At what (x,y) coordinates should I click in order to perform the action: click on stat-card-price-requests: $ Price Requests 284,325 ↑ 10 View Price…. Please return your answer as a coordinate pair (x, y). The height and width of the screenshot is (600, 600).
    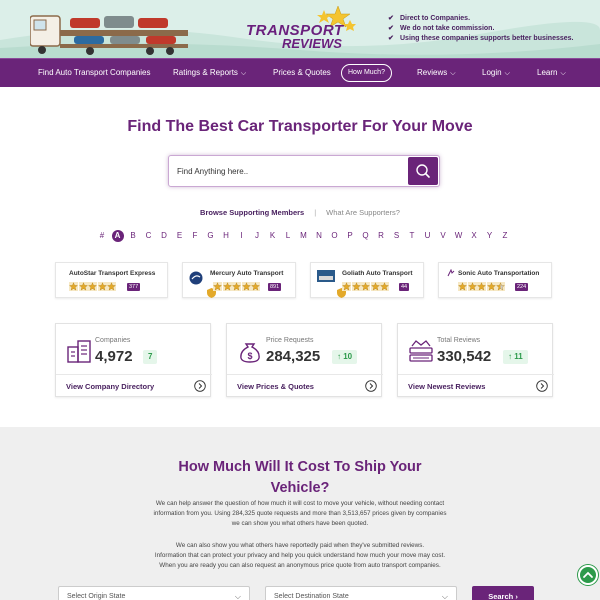
    Looking at the image, I should click on (304, 360).